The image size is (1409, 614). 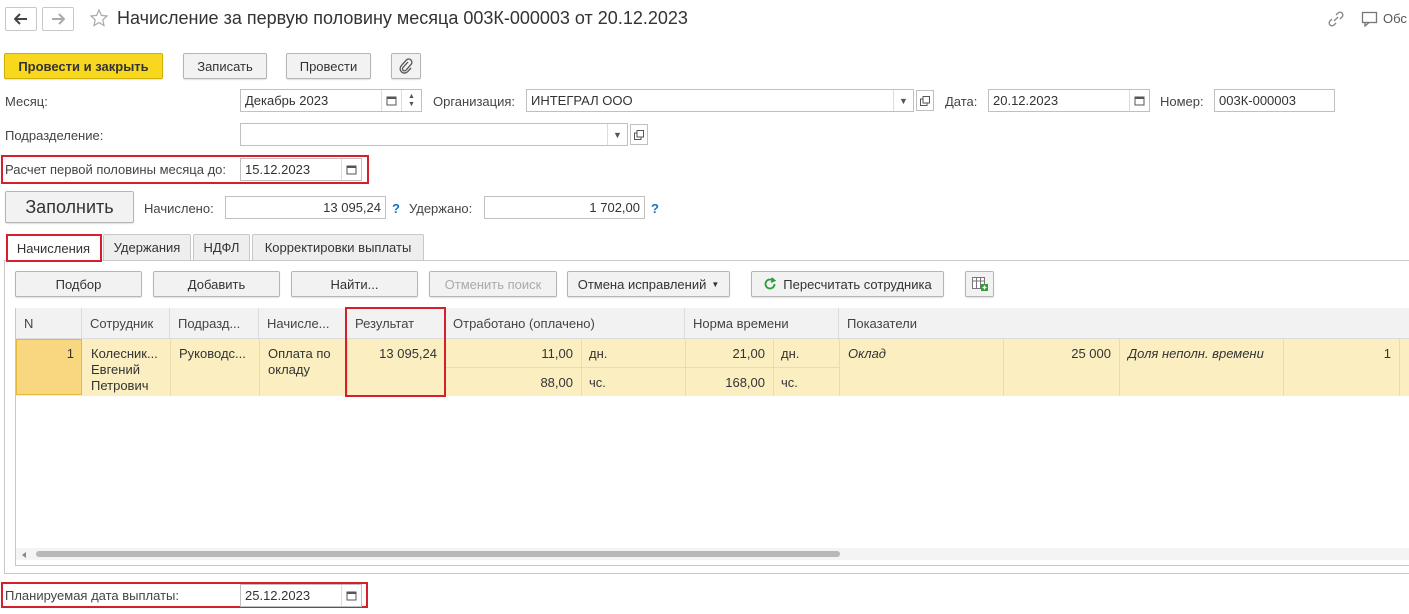 What do you see at coordinates (26, 101) in the screenshot?
I see `month-label: Месяц:` at bounding box center [26, 101].